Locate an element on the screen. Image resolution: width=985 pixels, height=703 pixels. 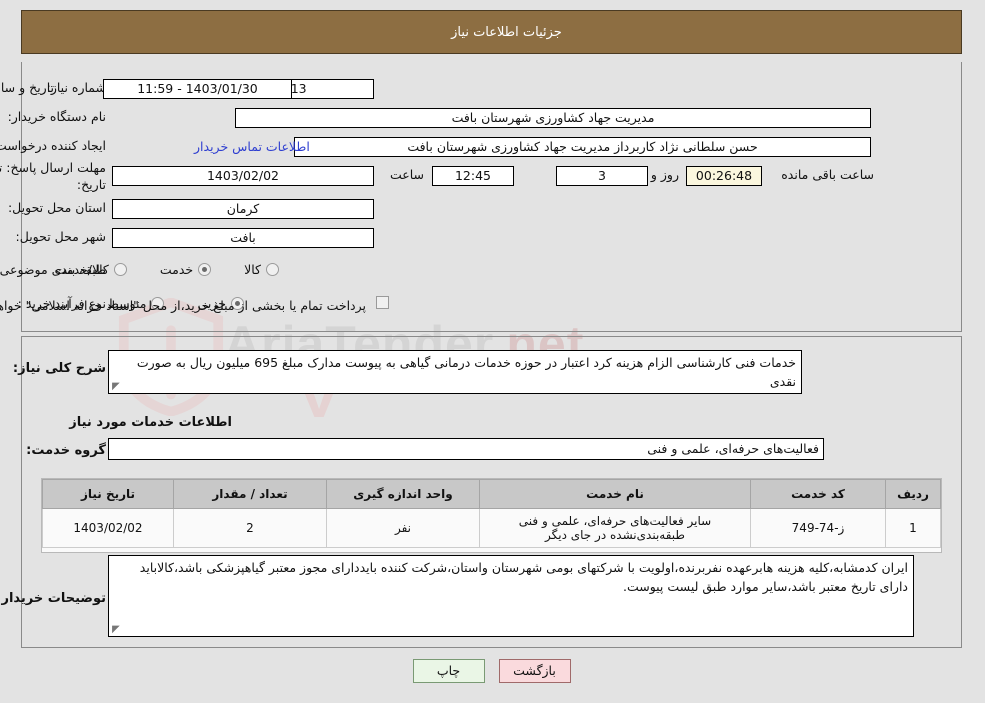
province-label-row: استان محل تحویل: is located at coordinates (58, 207).